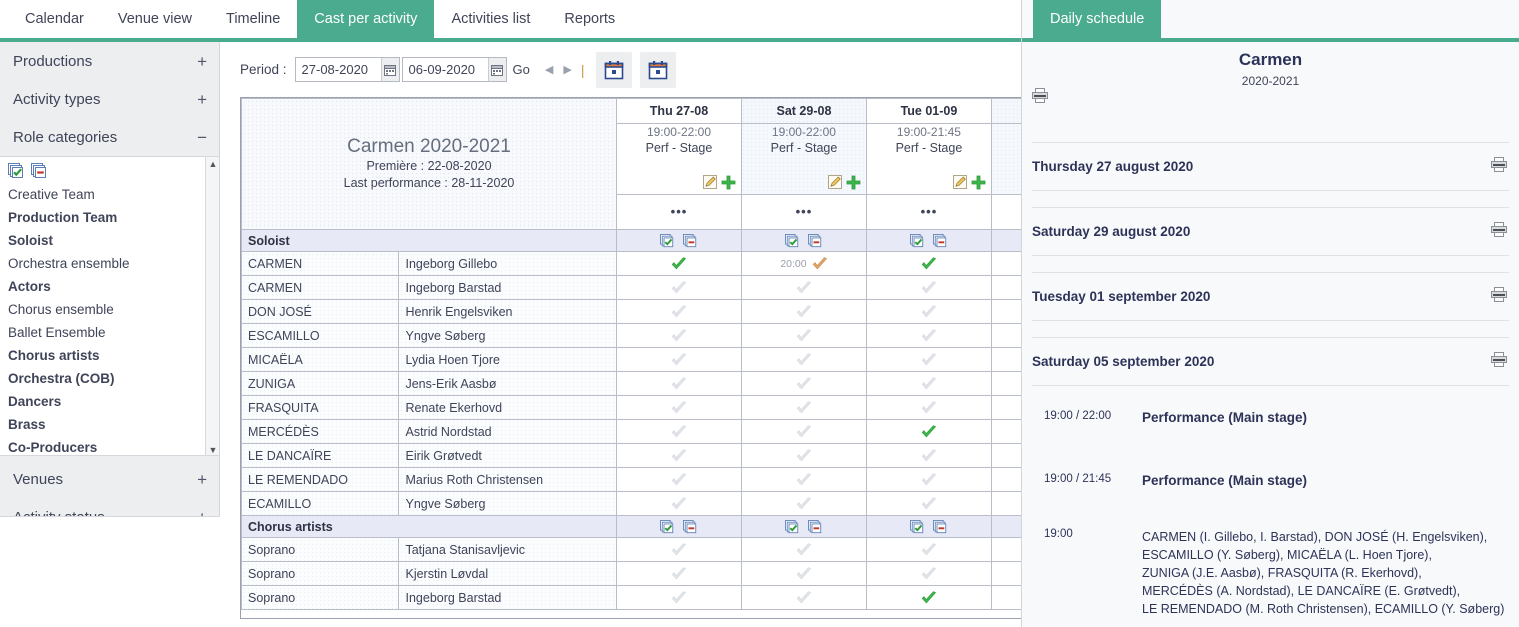 This screenshot has width=1519, height=627. Describe the element at coordinates (728, 182) in the screenshot. I see `add-activity-icon` at that location.